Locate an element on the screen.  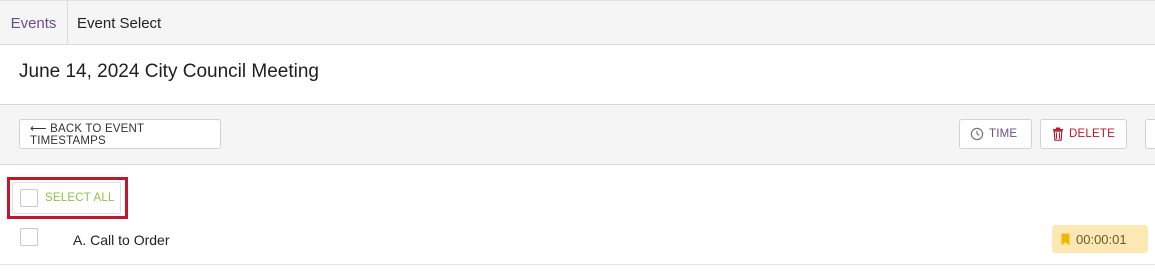
timestamp-value: 00:00:01 is located at coordinates (1101, 239).